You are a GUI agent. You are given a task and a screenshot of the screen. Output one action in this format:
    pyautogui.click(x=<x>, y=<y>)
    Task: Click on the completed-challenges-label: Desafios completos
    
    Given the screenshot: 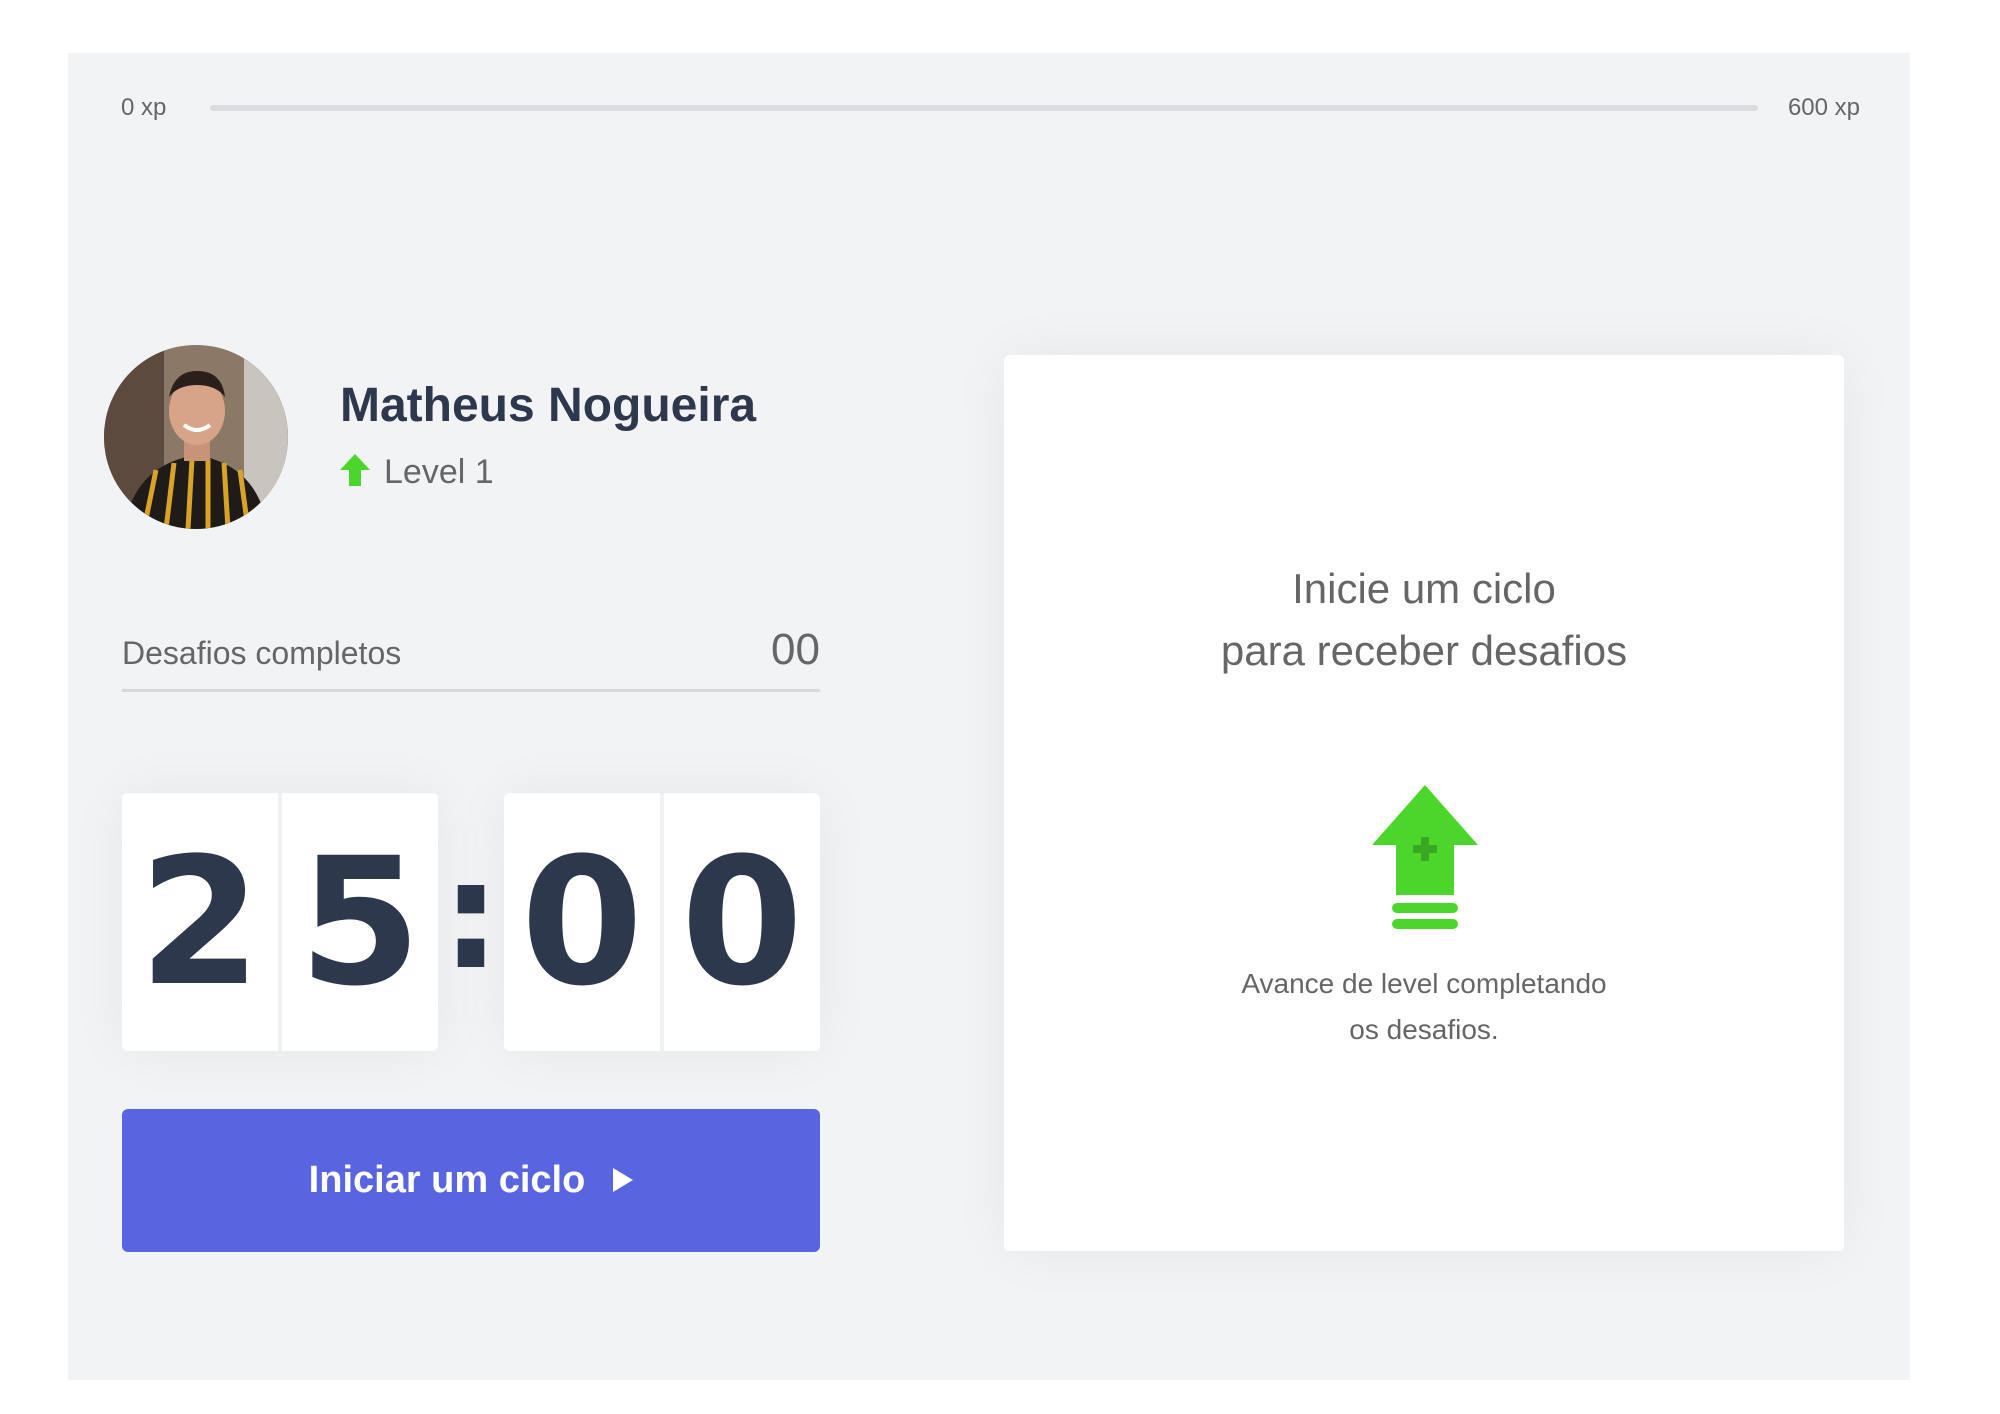 What is the action you would take?
    pyautogui.click(x=262, y=653)
    